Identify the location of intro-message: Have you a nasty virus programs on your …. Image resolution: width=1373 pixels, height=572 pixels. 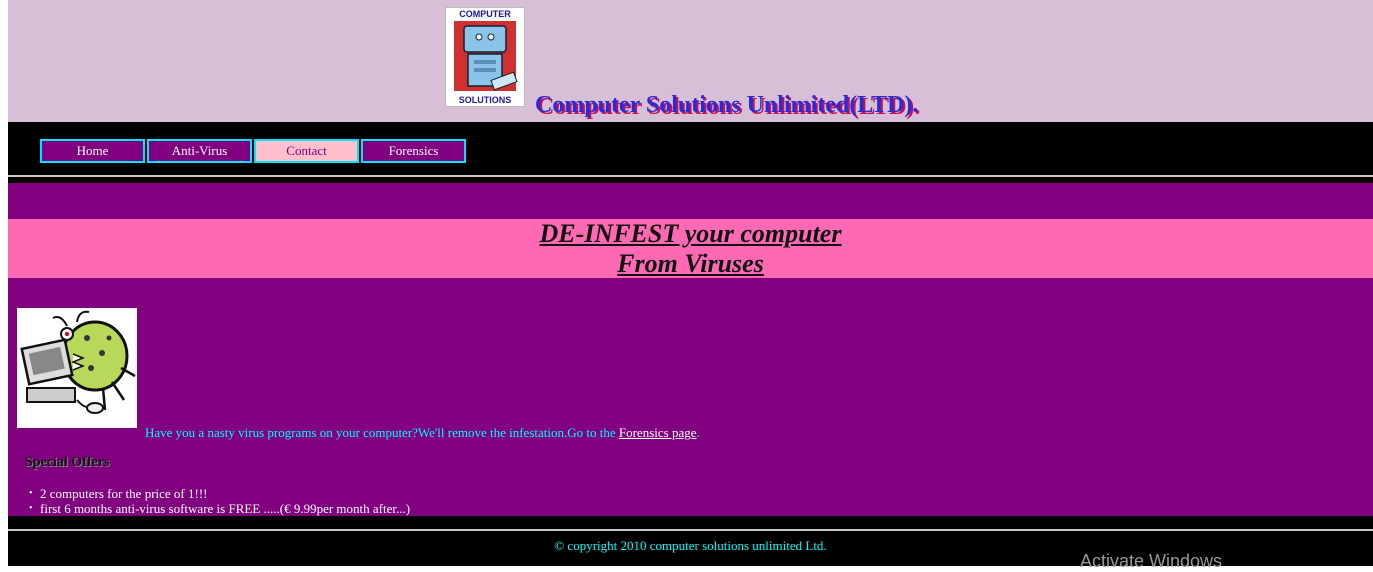
(382, 432).